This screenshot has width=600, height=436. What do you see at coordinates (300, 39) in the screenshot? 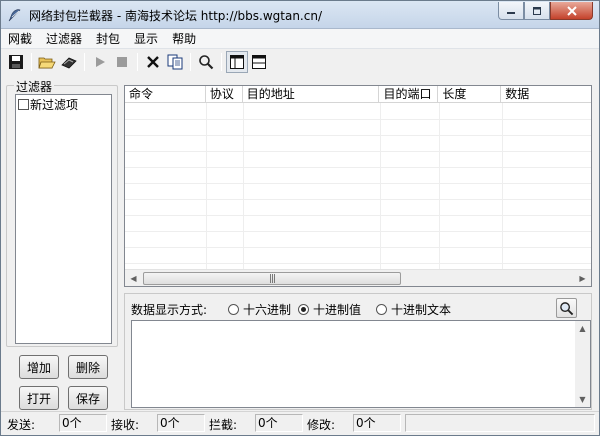
I see `menu-bar: 网截 过滤器 封包 显示 帮助` at bounding box center [300, 39].